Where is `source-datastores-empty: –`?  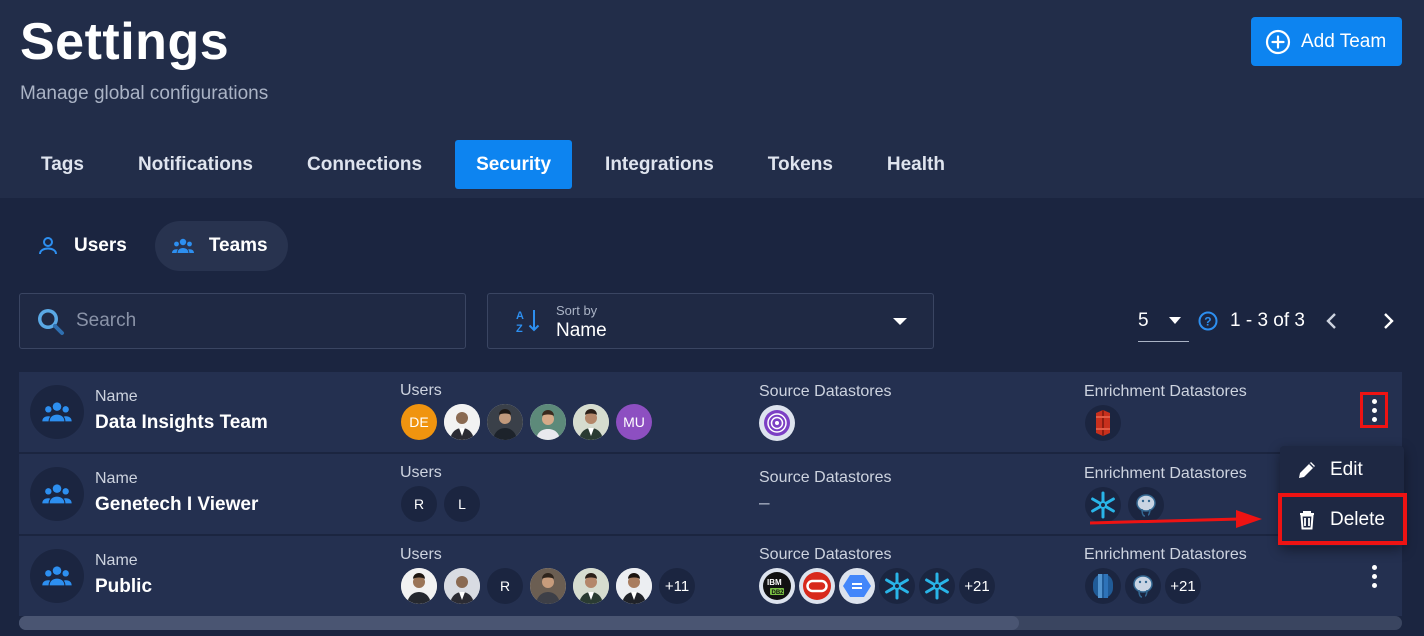 source-datastores-empty: – is located at coordinates (764, 503).